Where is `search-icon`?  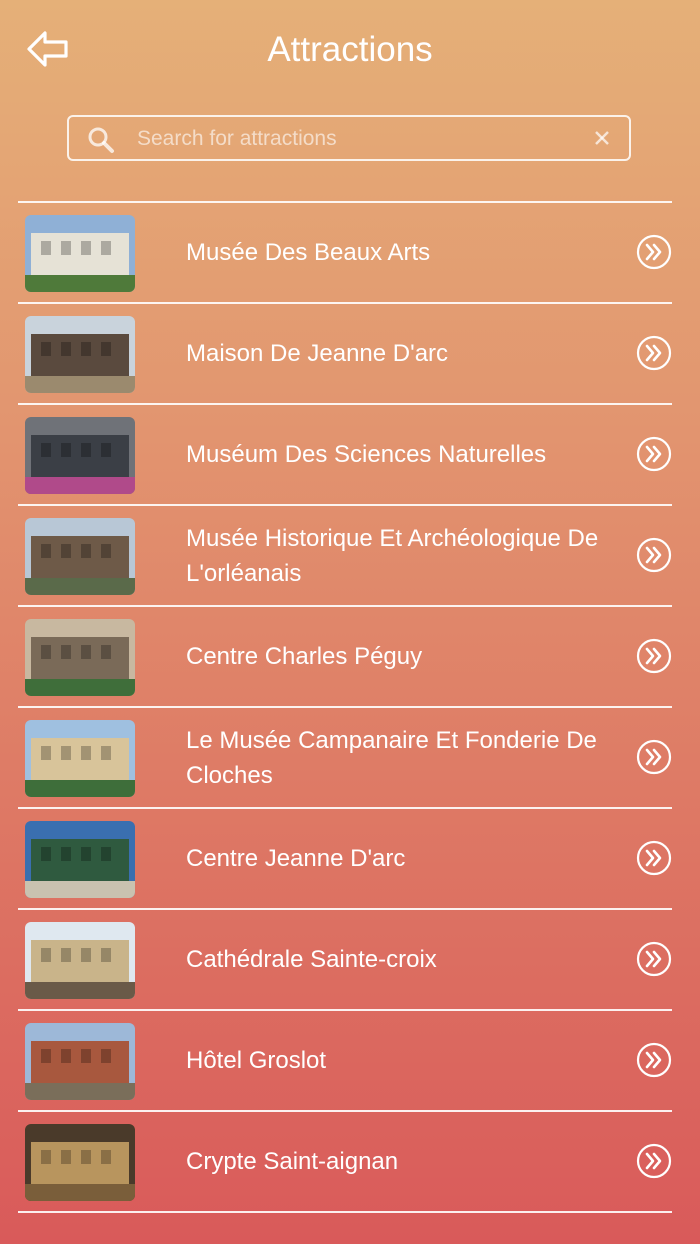
search-icon is located at coordinates (101, 140).